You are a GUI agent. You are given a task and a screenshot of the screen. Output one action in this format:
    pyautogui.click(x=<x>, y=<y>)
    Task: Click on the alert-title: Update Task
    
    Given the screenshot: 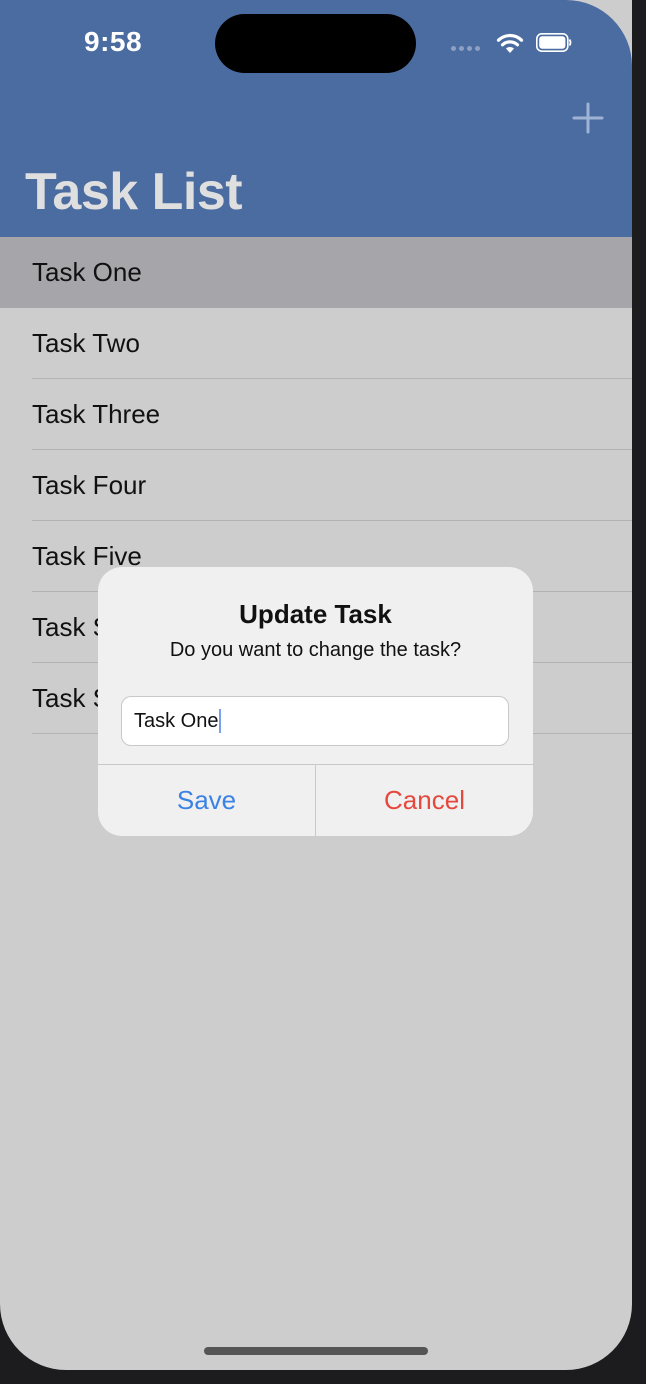 What is the action you would take?
    pyautogui.click(x=315, y=614)
    